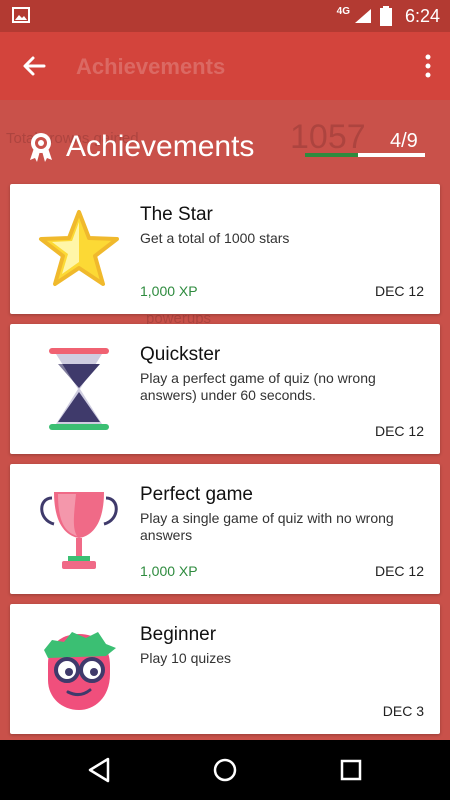 The image size is (450, 800). Describe the element at coordinates (99, 770) in the screenshot. I see `back-nav-icon` at that location.